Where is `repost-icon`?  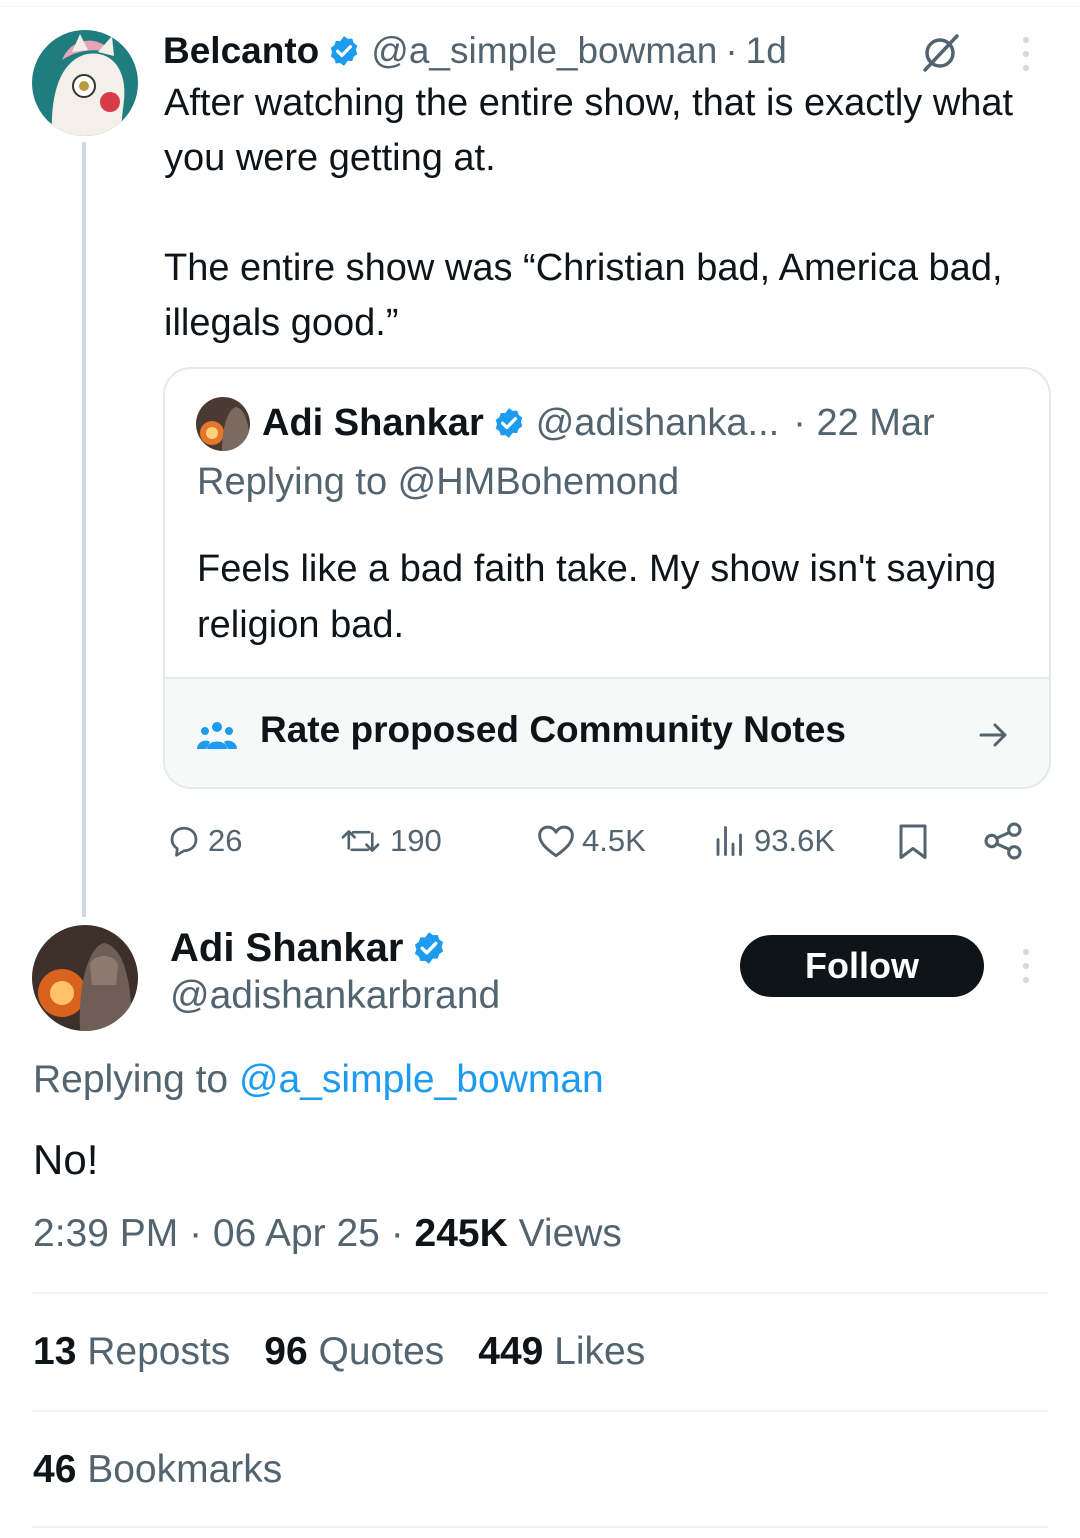
repost-icon is located at coordinates (360, 841).